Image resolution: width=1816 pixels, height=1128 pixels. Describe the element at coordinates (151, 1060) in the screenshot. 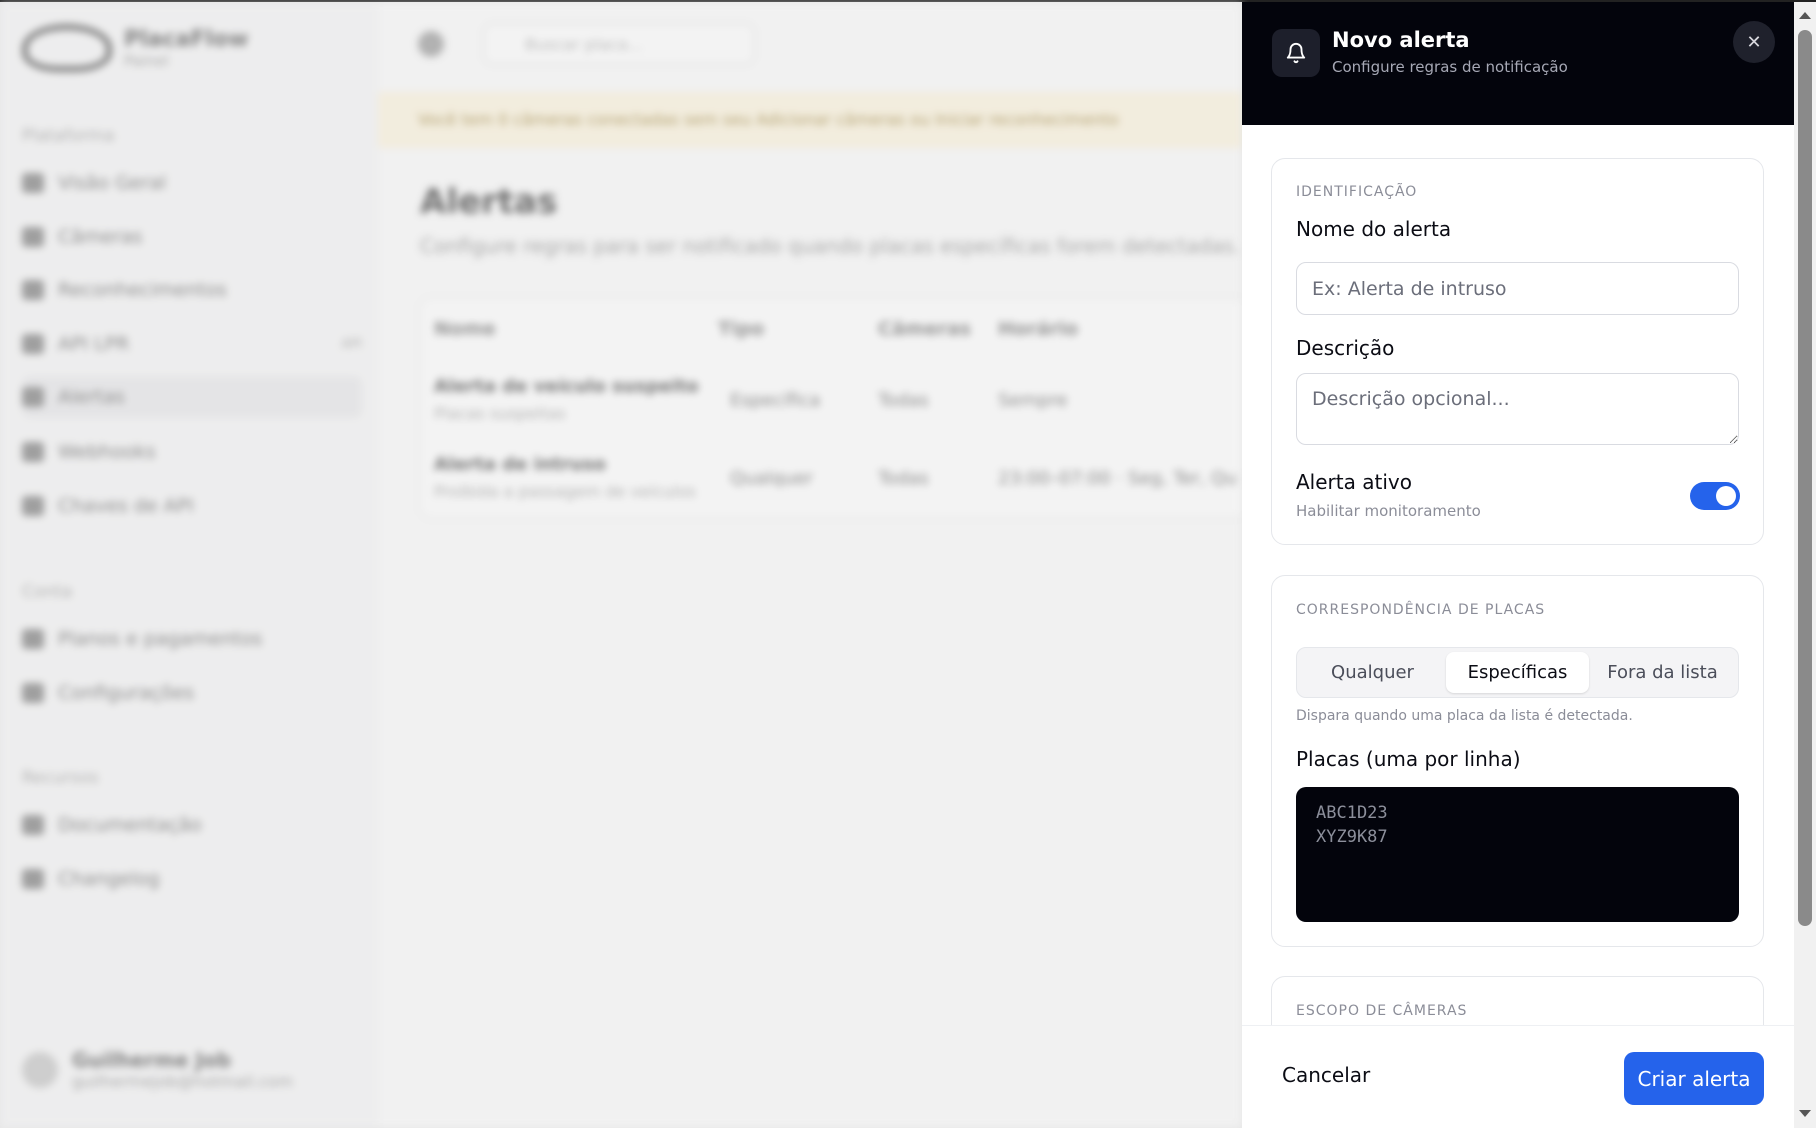

I see `user-name: Guilherme Job` at that location.